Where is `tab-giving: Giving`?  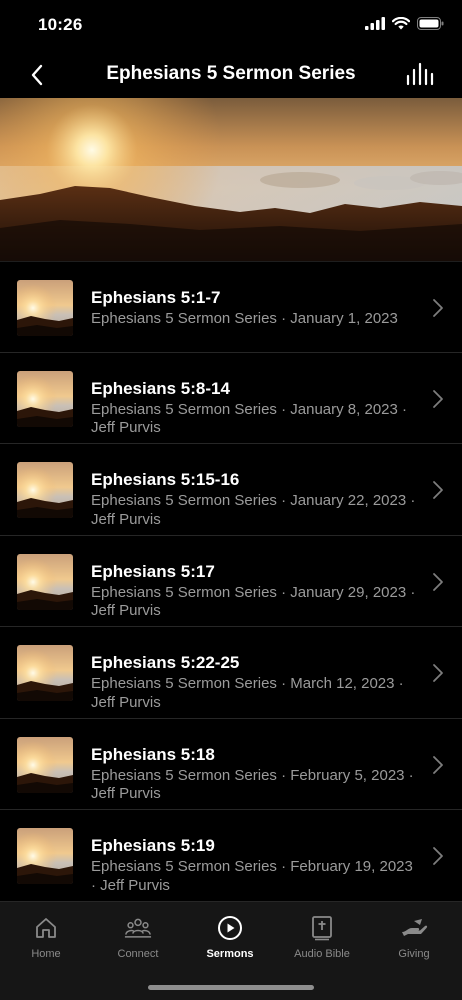 tab-giving: Giving is located at coordinates (414, 939).